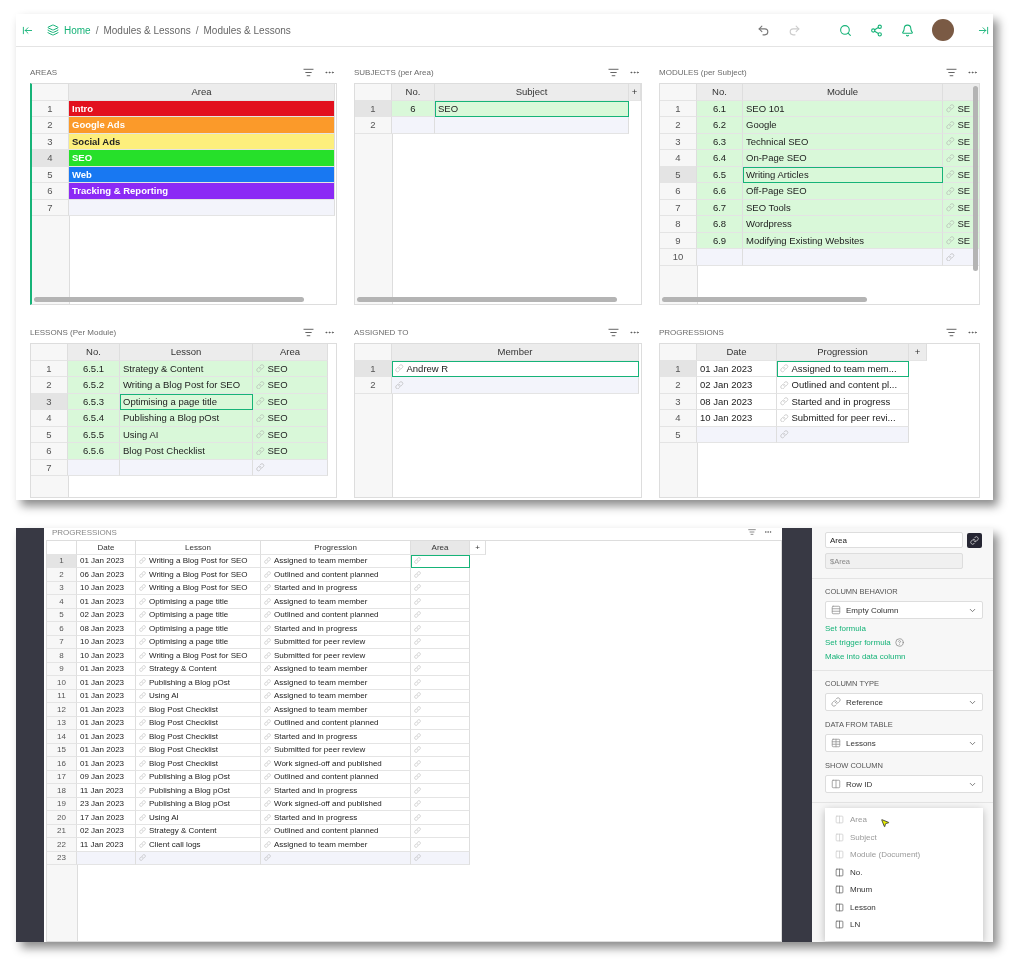  I want to click on menu-item: Lesson, so click(904, 907).